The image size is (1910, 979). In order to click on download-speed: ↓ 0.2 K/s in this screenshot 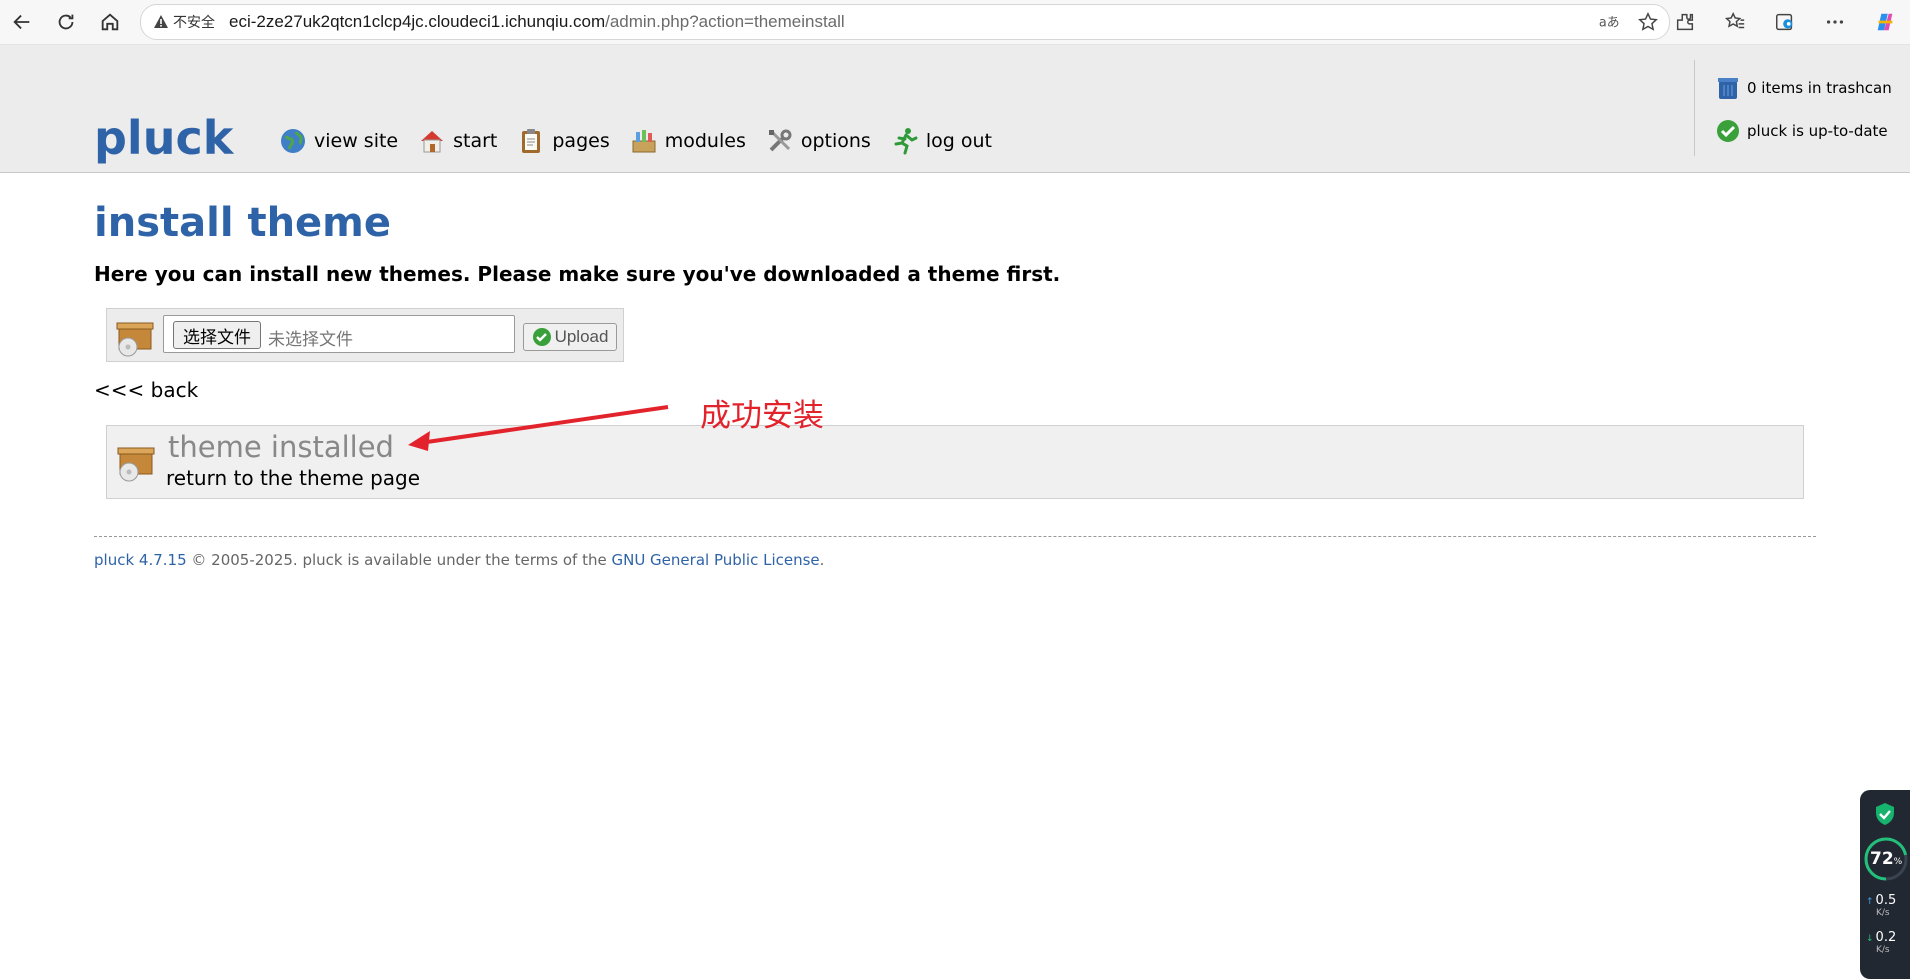, I will do `click(1881, 942)`.